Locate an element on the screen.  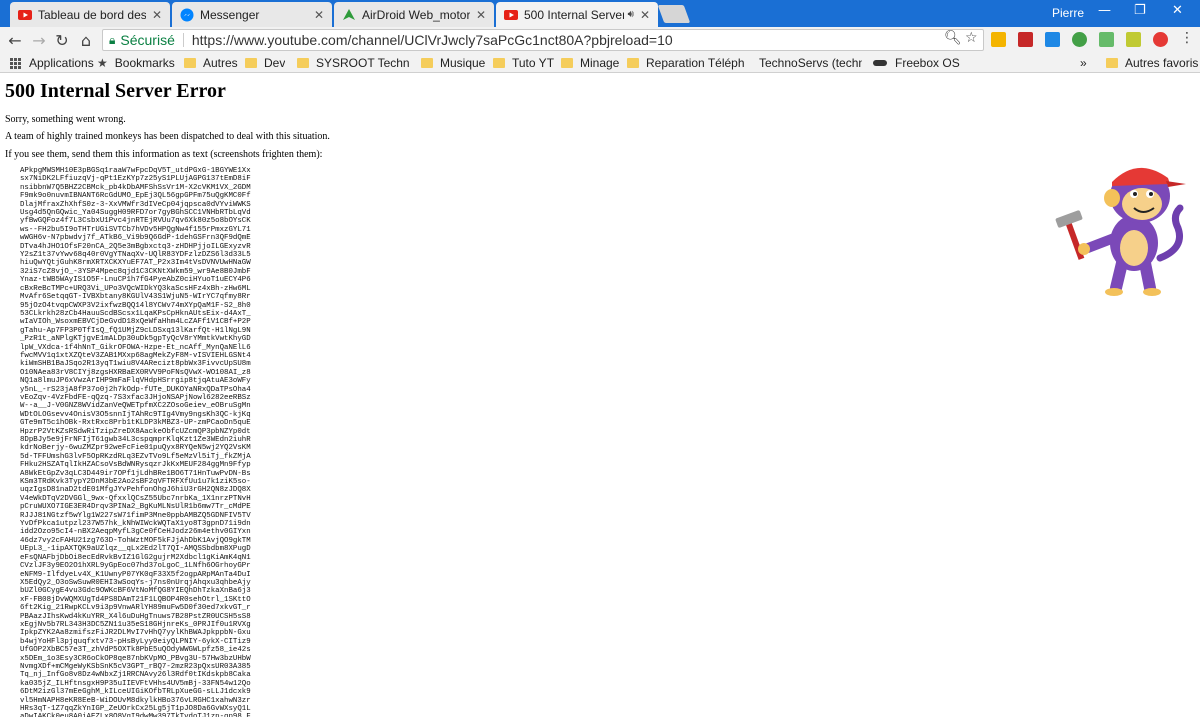
tab-label: Tableau de bord des diffu is located at coordinates (92, 14).